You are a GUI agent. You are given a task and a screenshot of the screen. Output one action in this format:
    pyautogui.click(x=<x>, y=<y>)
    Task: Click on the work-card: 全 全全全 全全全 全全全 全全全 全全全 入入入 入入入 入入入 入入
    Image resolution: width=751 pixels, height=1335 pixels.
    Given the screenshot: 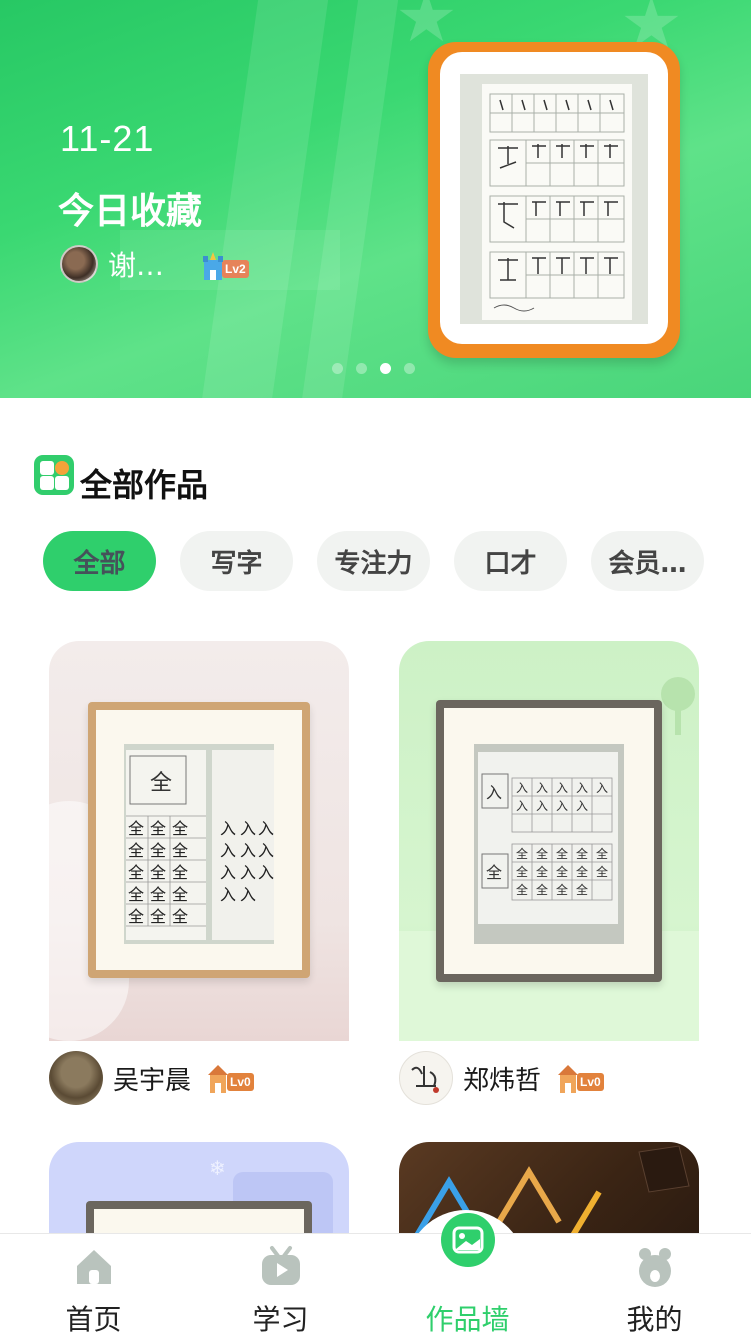 What is the action you would take?
    pyautogui.click(x=199, y=841)
    